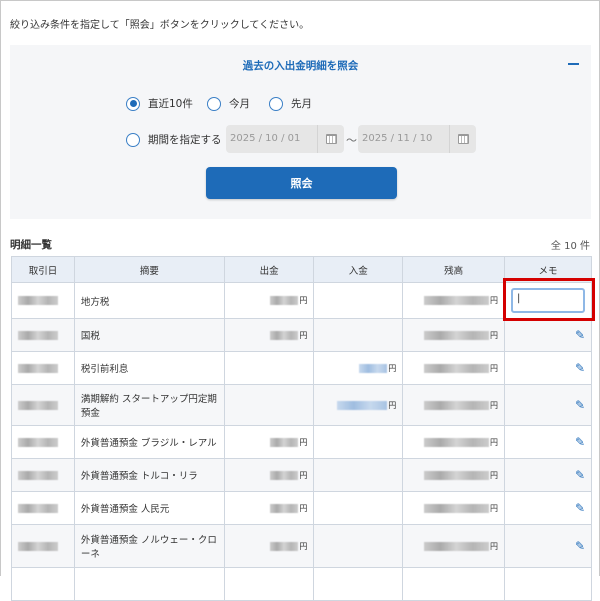 This screenshot has width=600, height=601. I want to click on radio-recent10: 直近10件, so click(159, 103).